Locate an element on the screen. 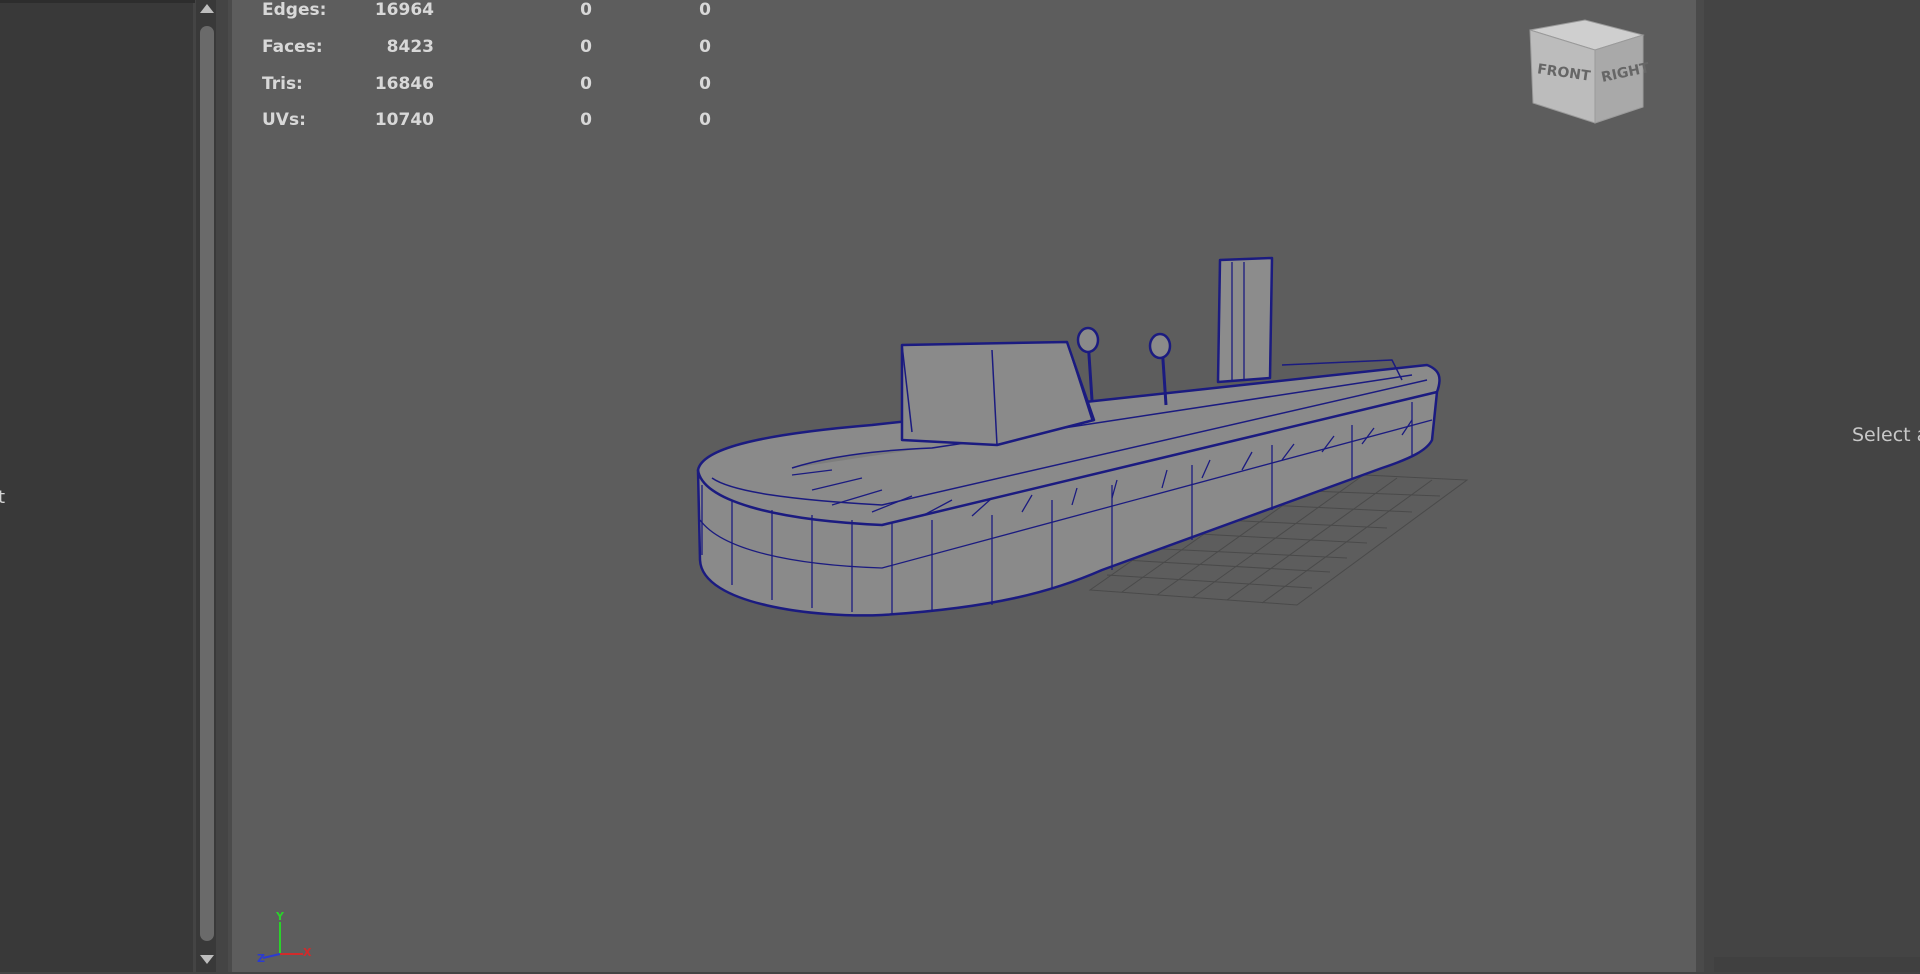 The height and width of the screenshot is (974, 1920). attribute-panel-footer is located at coordinates (1817, 964).